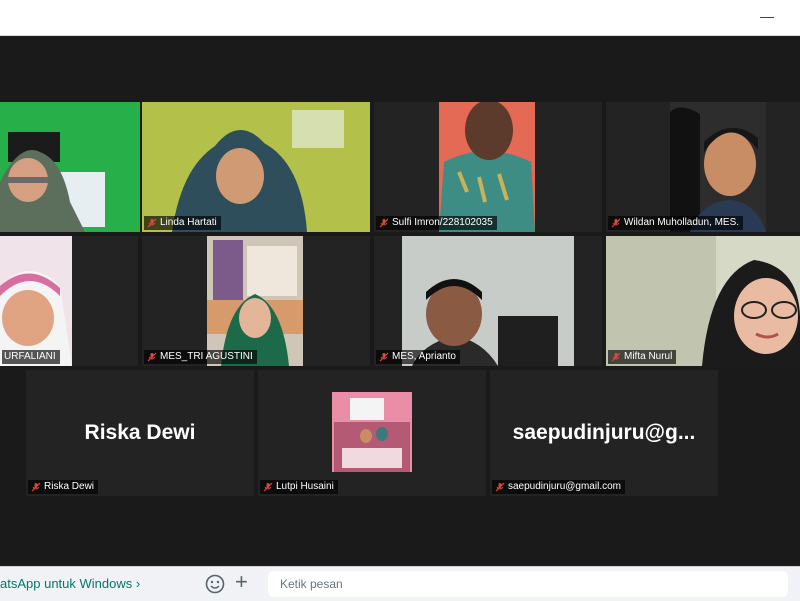  I want to click on participant-tile: Wildan Muholladun, MES., so click(703, 167).